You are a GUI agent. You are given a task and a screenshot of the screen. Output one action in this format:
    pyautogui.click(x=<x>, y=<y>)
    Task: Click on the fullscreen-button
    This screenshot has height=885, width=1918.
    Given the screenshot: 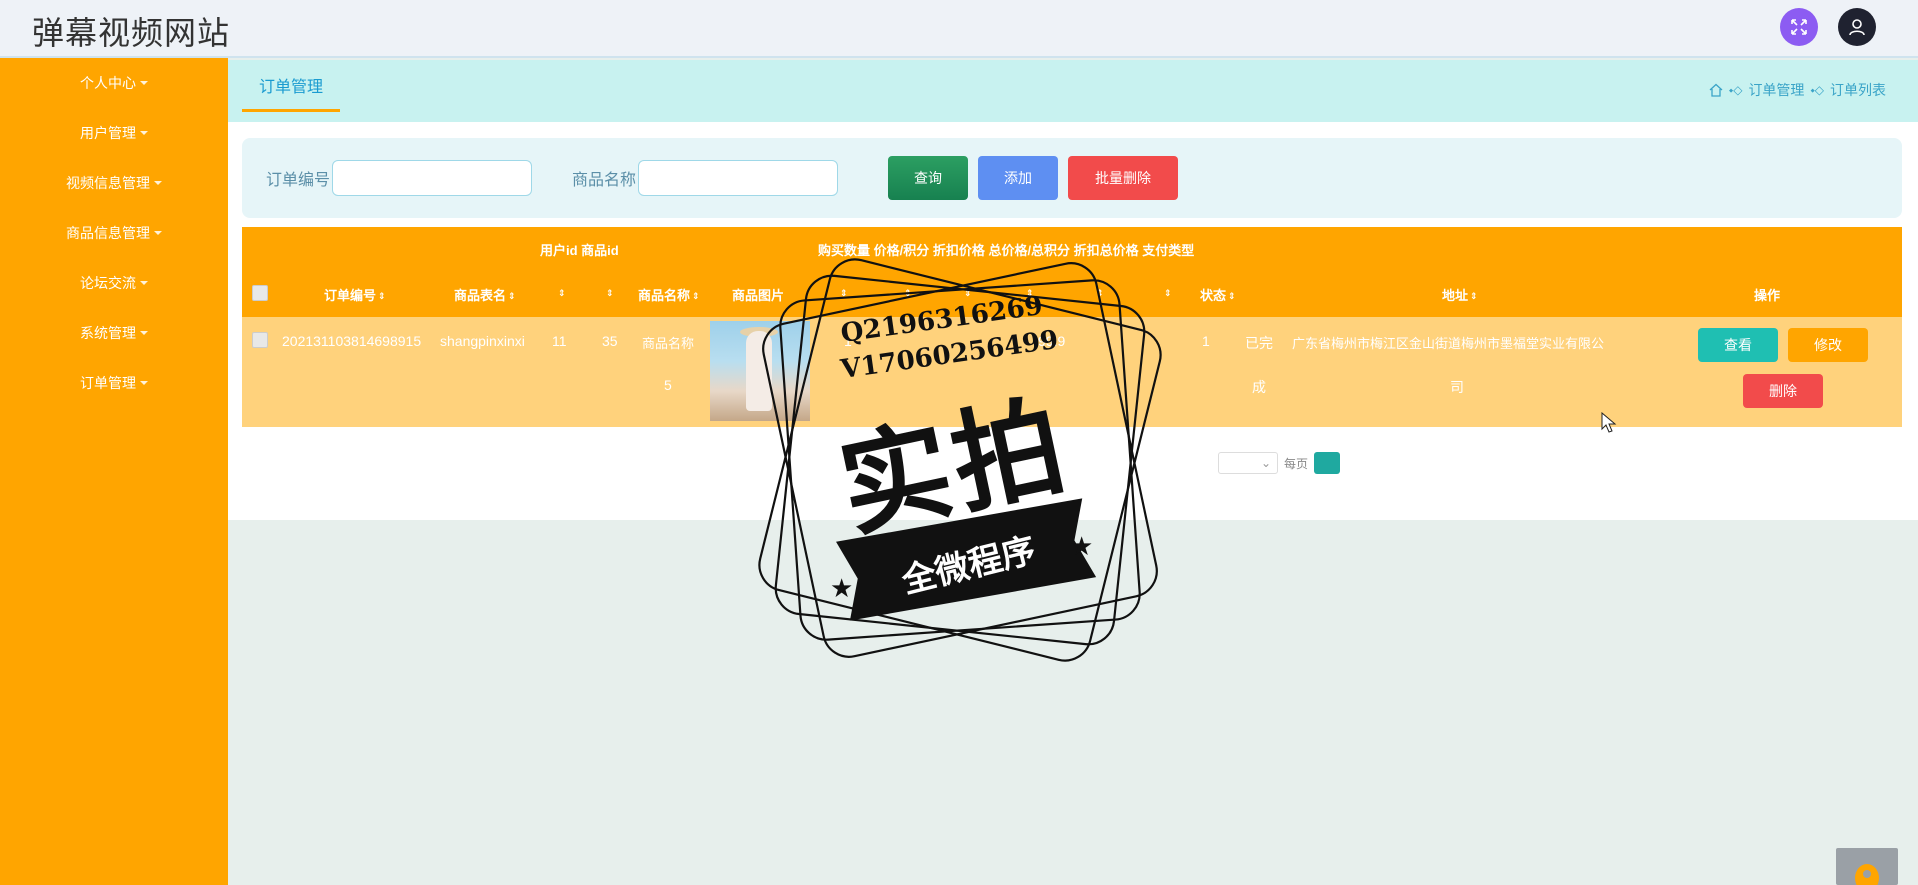 What is the action you would take?
    pyautogui.click(x=1799, y=27)
    